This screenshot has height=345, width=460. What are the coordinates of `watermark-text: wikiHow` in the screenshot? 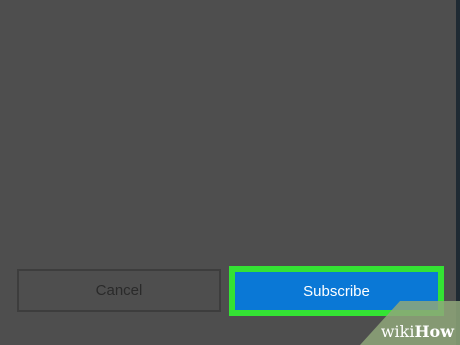 It's located at (417, 331).